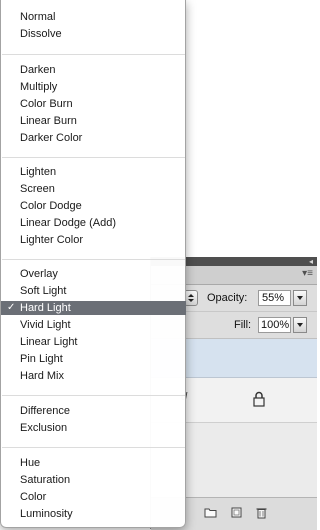 The height and width of the screenshot is (530, 320). What do you see at coordinates (93, 240) in the screenshot?
I see `menu-item-lighter-color: Lighter Color` at bounding box center [93, 240].